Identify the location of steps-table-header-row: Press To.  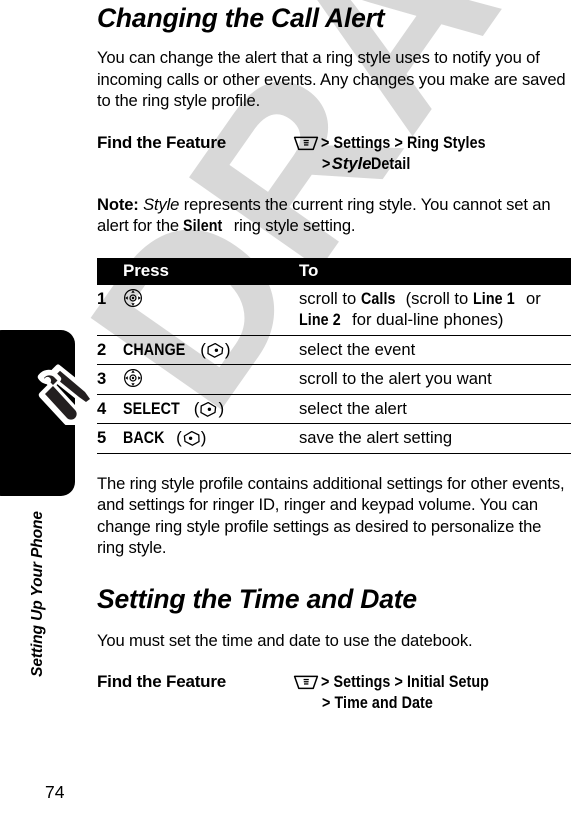
(334, 271).